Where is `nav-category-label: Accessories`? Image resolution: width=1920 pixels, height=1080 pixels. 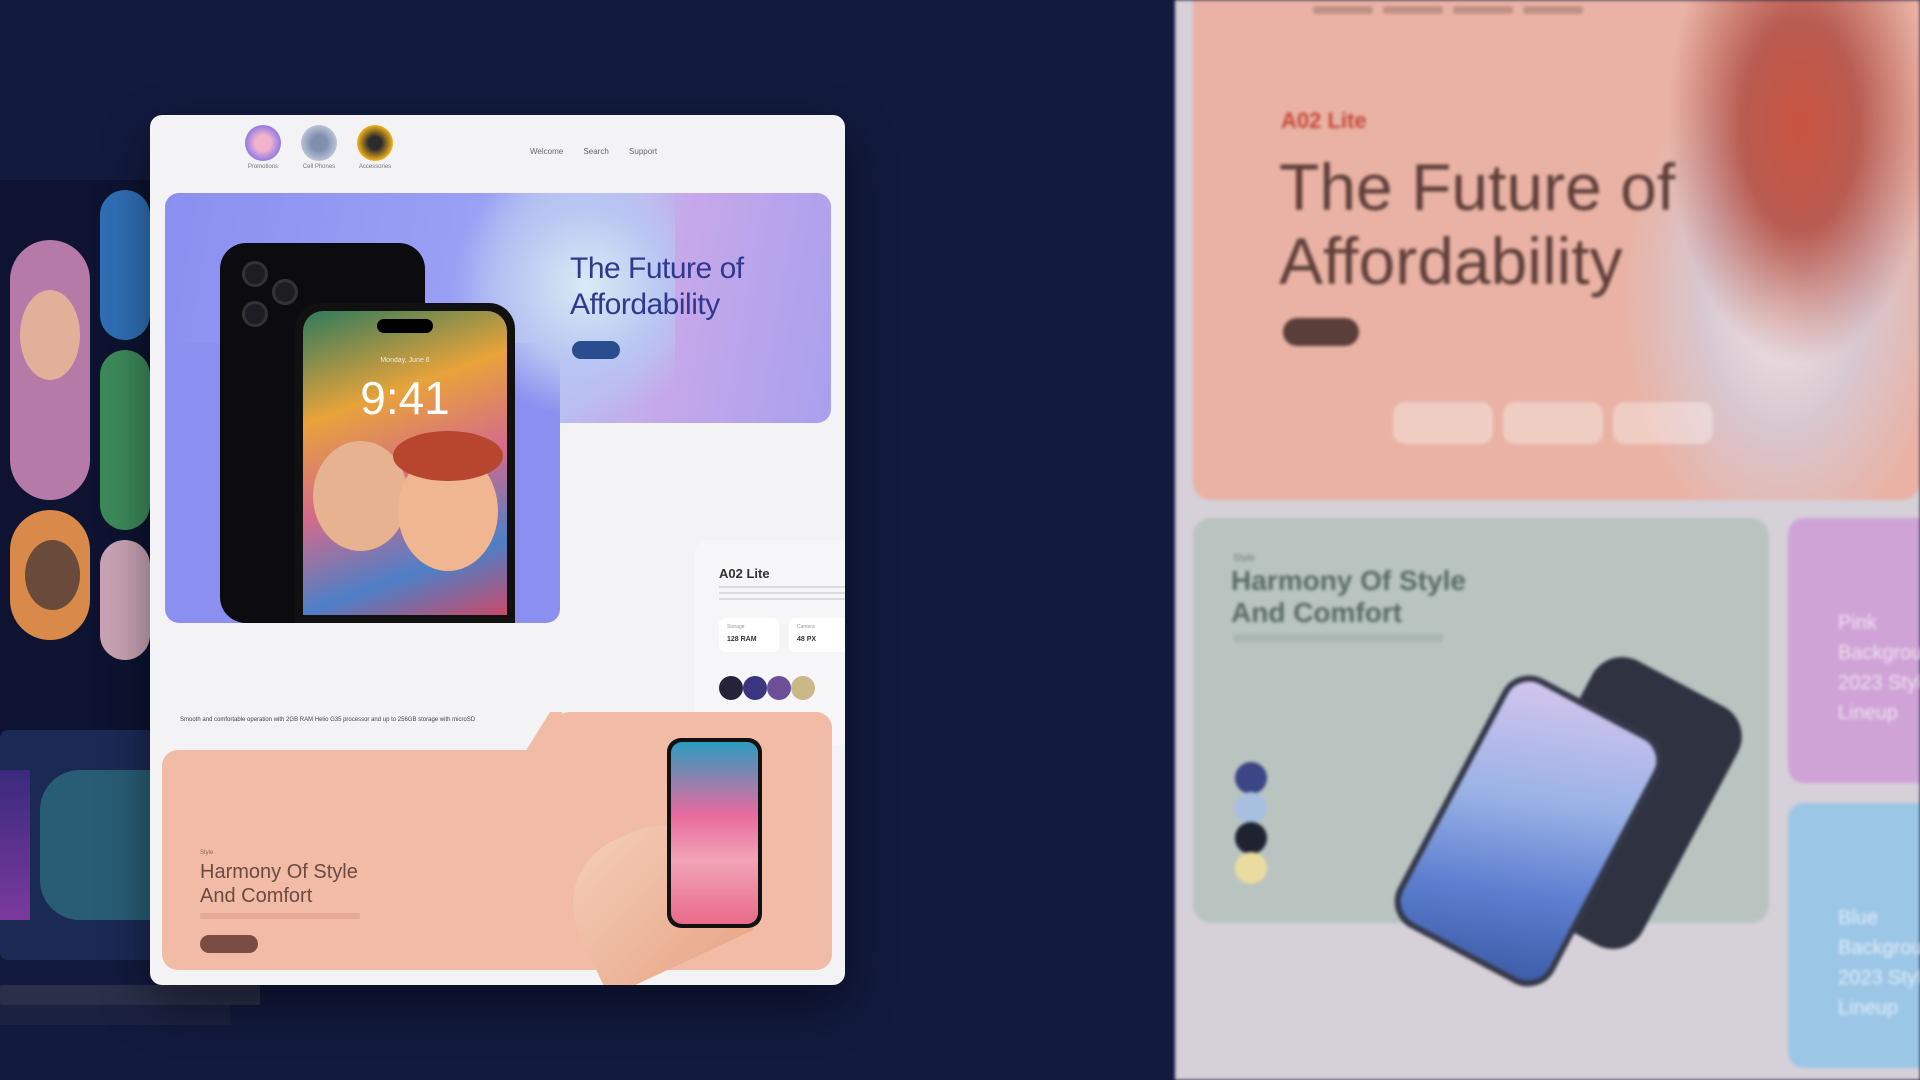 nav-category-label: Accessories is located at coordinates (375, 167).